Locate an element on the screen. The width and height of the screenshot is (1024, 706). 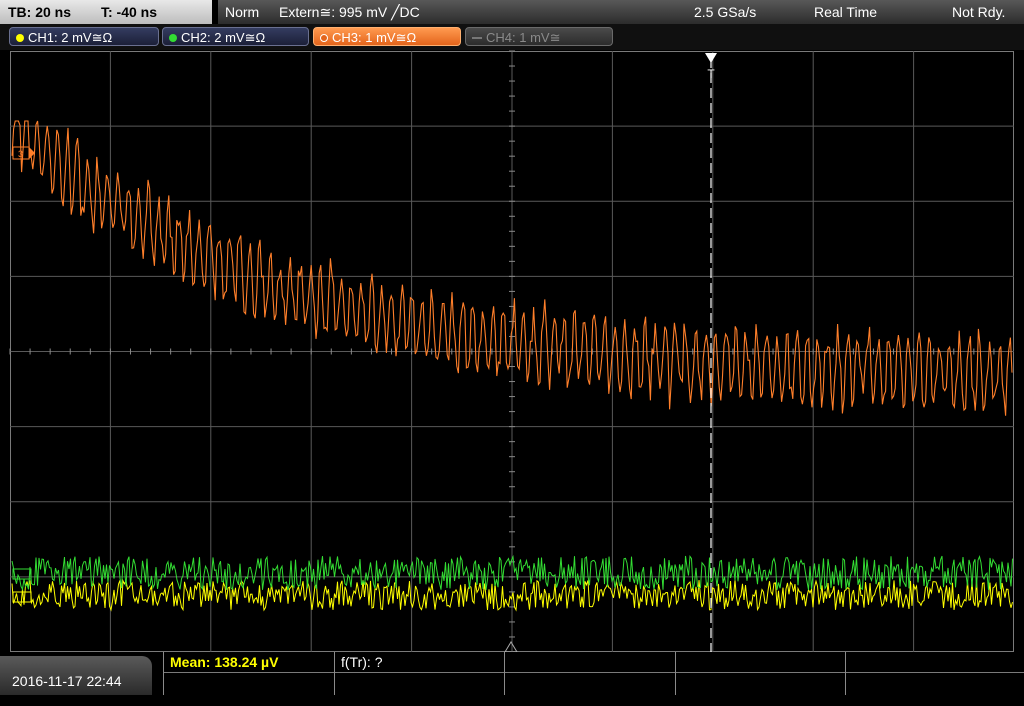
frequency-measurement: f(Tr): ? is located at coordinates (362, 662).